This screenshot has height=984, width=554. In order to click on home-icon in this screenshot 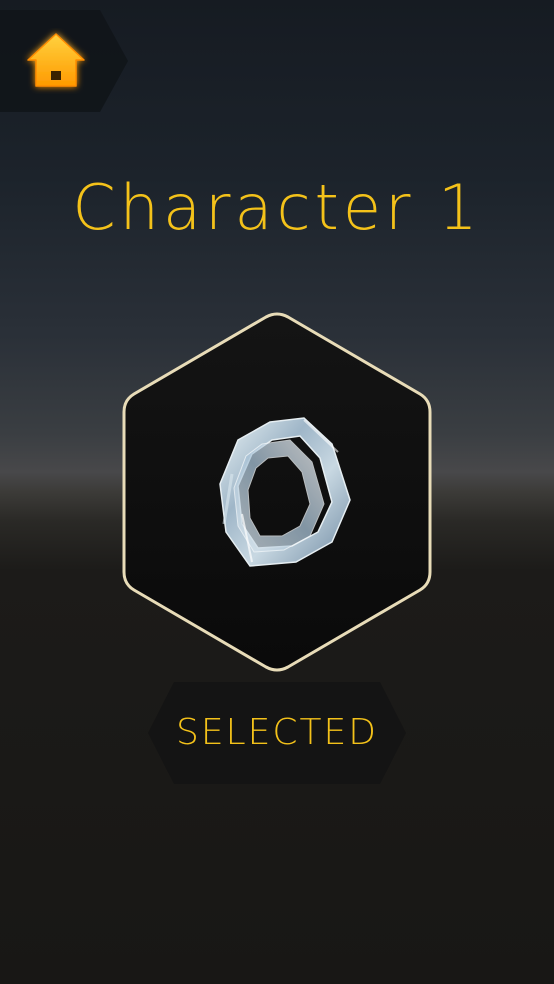, I will do `click(56, 60)`.